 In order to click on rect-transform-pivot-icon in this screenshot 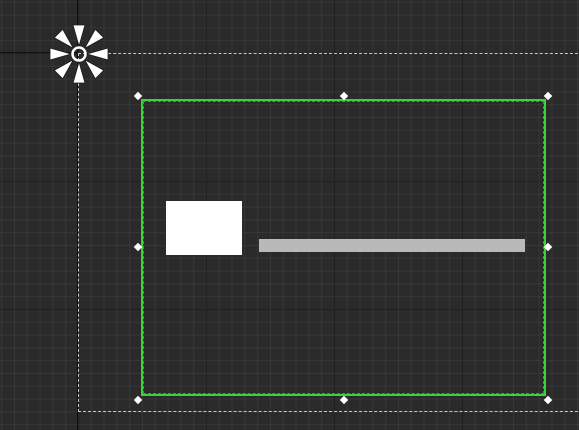, I will do `click(79, 54)`.